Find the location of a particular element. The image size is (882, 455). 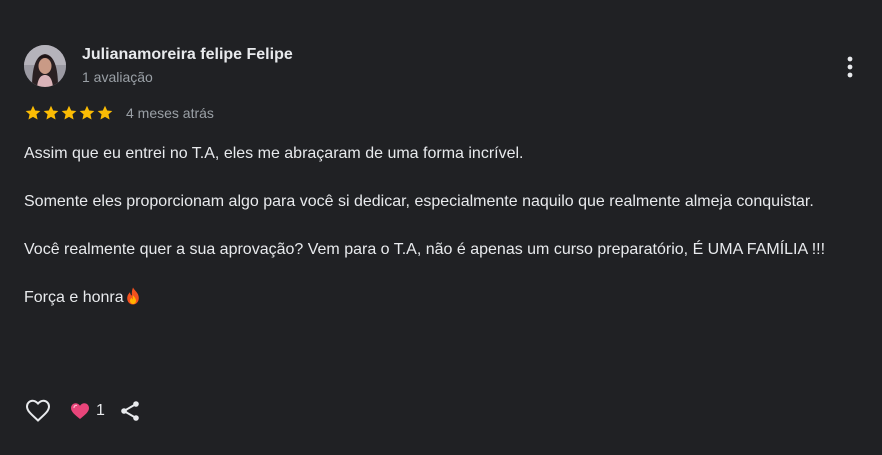

more-vertical-icon is located at coordinates (850, 67).